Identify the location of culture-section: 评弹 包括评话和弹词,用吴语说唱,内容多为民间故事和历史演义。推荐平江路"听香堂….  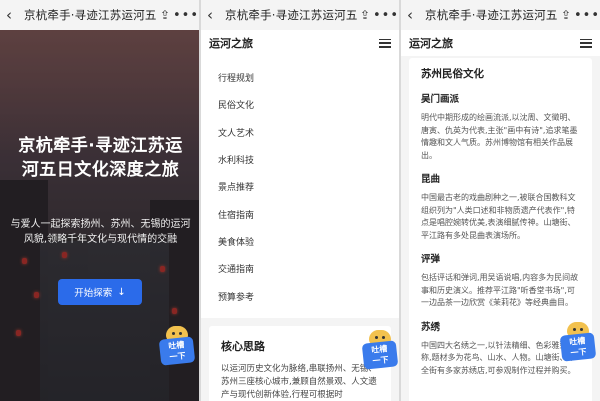
(500, 280).